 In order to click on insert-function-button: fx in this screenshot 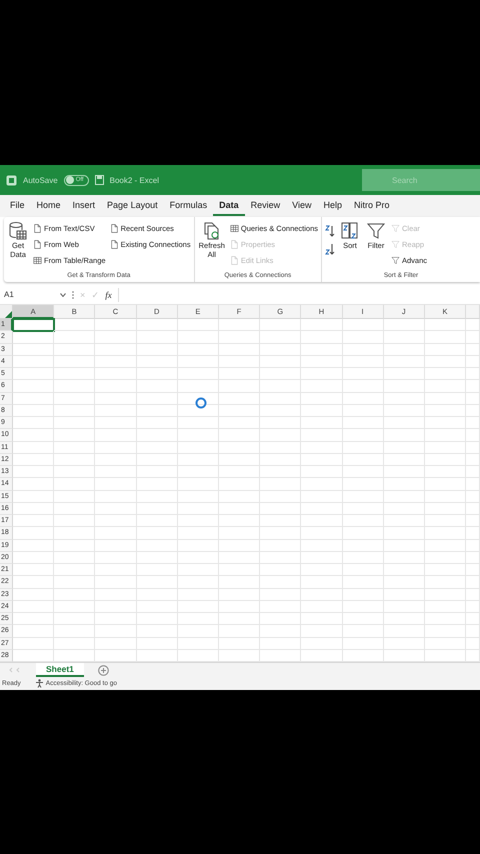, I will do `click(108, 295)`.